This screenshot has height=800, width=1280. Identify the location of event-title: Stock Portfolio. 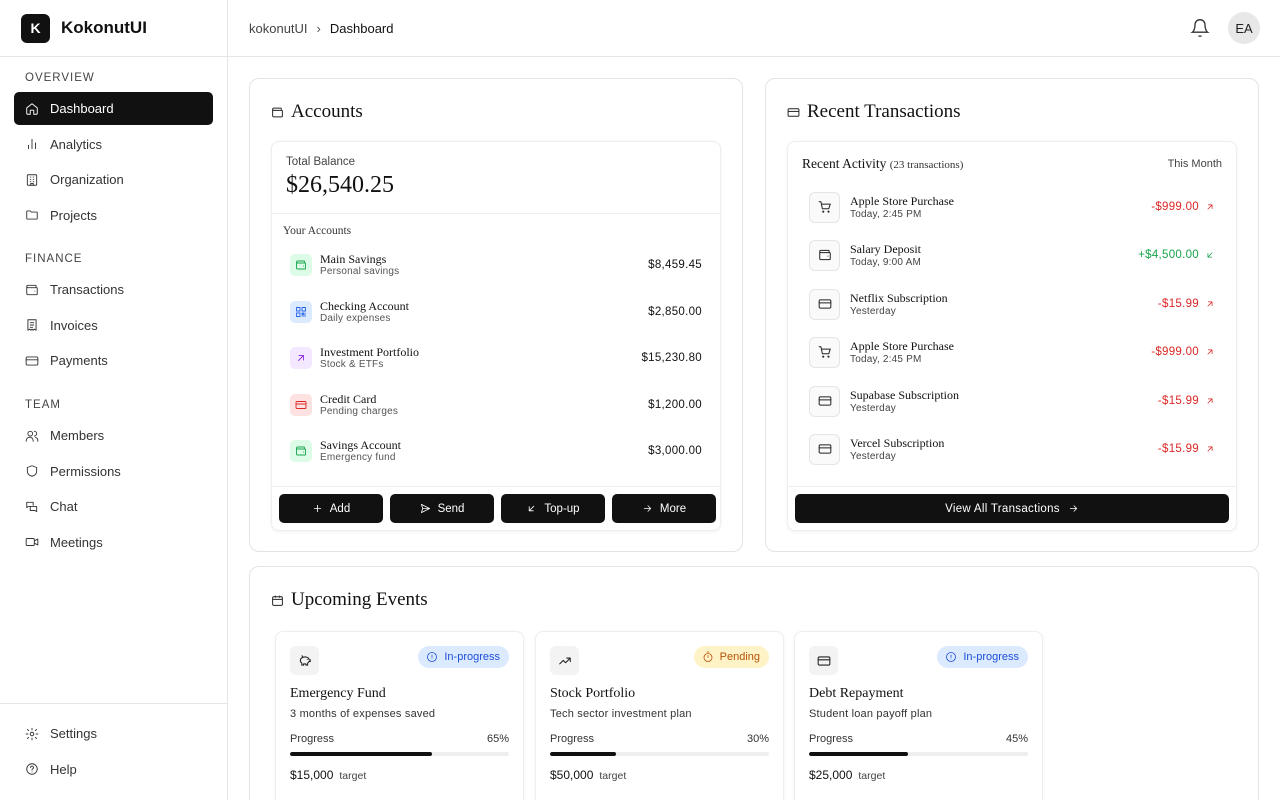
(593, 693).